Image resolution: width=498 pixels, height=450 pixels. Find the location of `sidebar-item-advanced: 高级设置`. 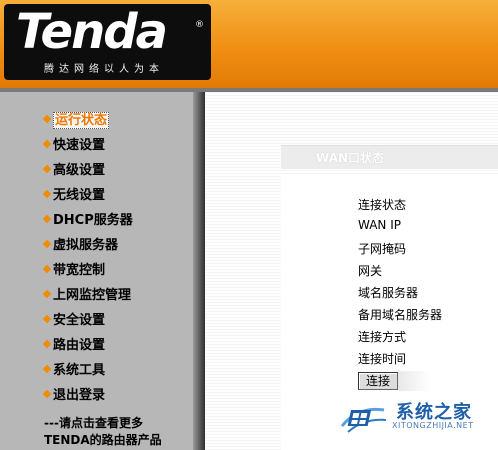

sidebar-item-advanced: 高级设置 is located at coordinates (74, 171).